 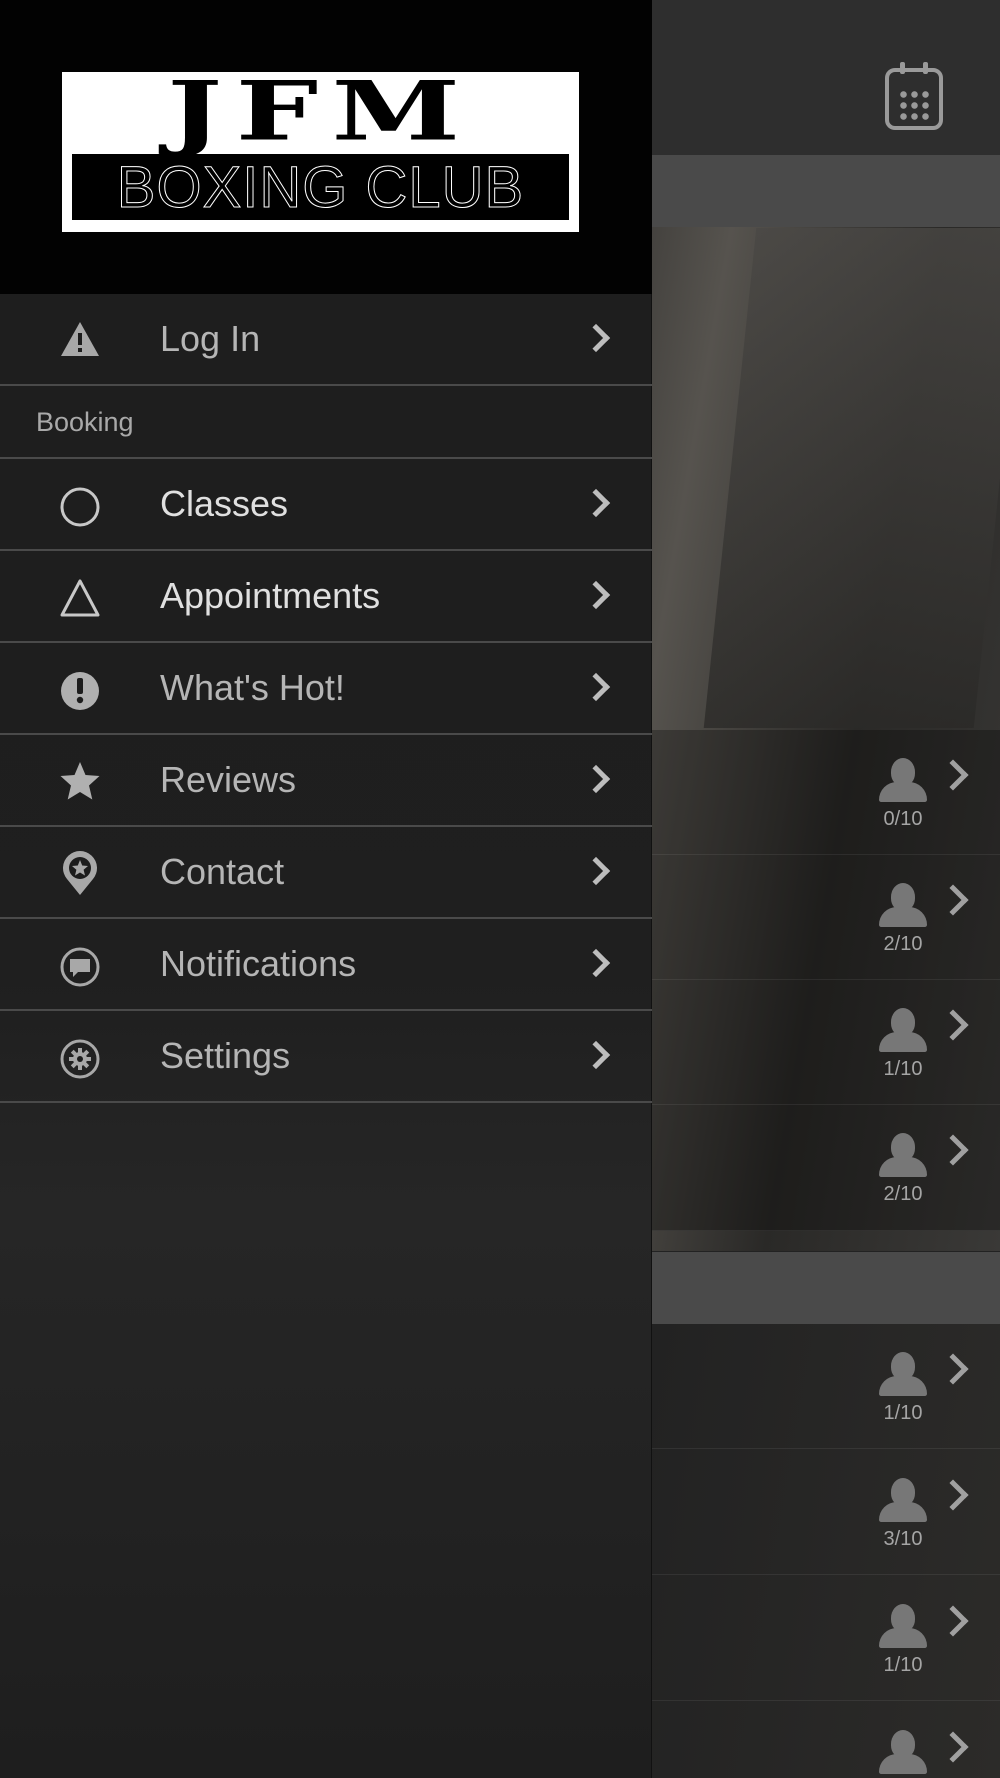 What do you see at coordinates (85, 422) in the screenshot?
I see `section-header-label: Booking` at bounding box center [85, 422].